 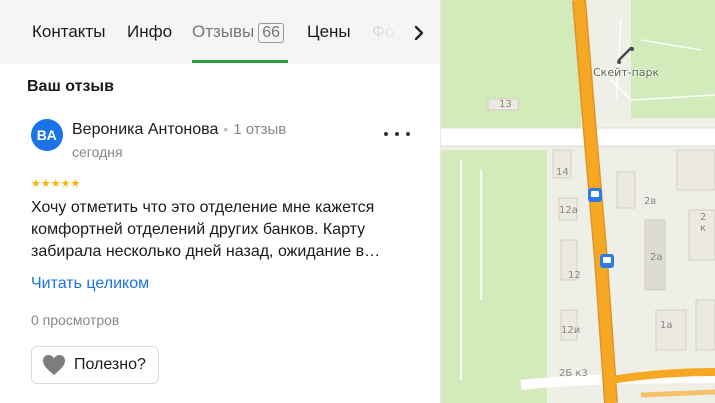 I want to click on active-tab-indicator, so click(x=240, y=61).